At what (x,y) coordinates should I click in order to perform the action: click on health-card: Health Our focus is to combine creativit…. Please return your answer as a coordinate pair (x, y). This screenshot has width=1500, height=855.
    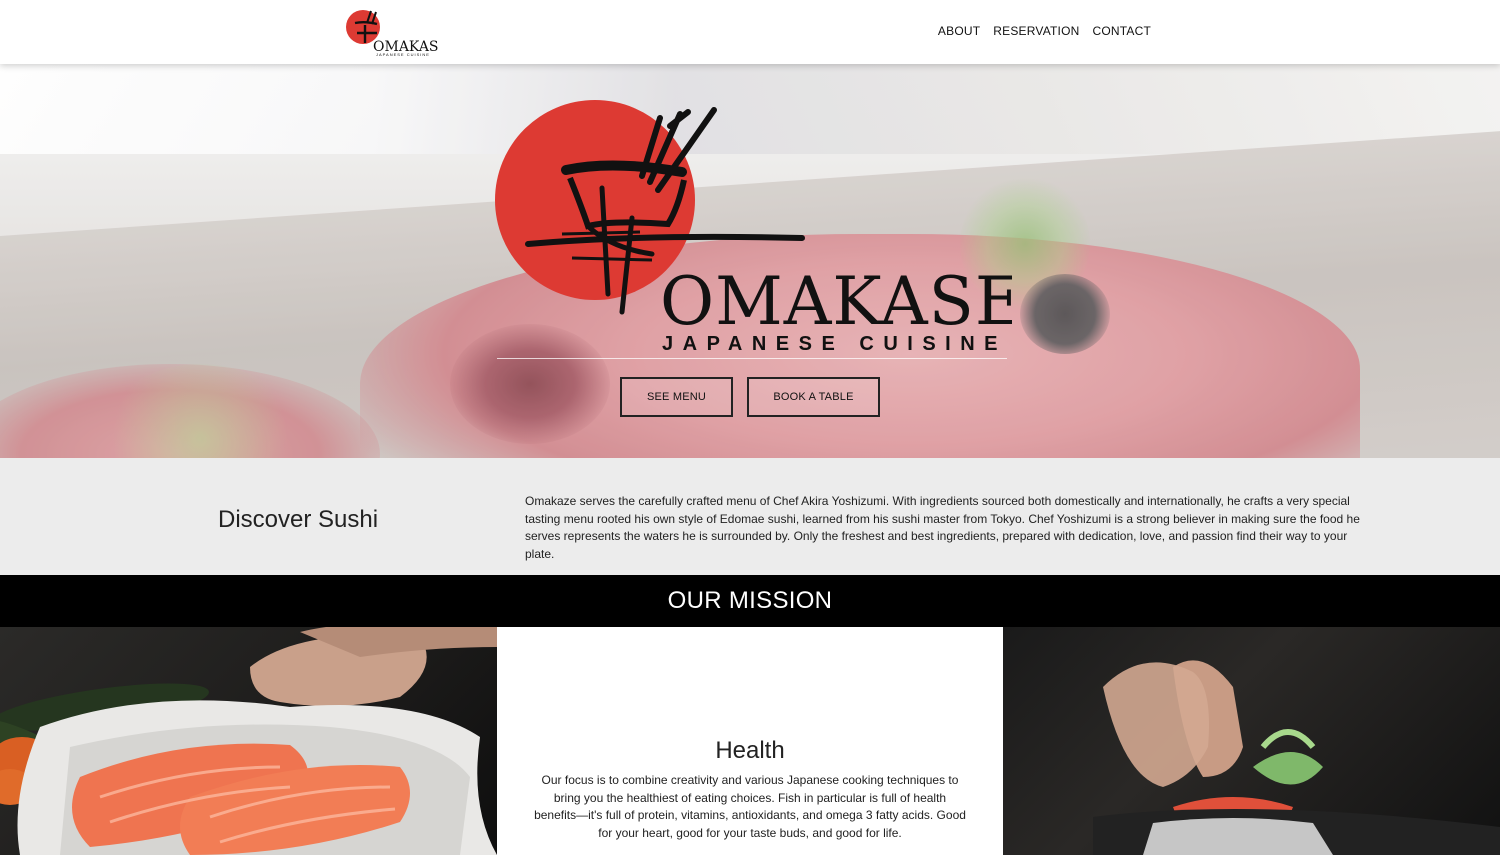
    Looking at the image, I should click on (750, 741).